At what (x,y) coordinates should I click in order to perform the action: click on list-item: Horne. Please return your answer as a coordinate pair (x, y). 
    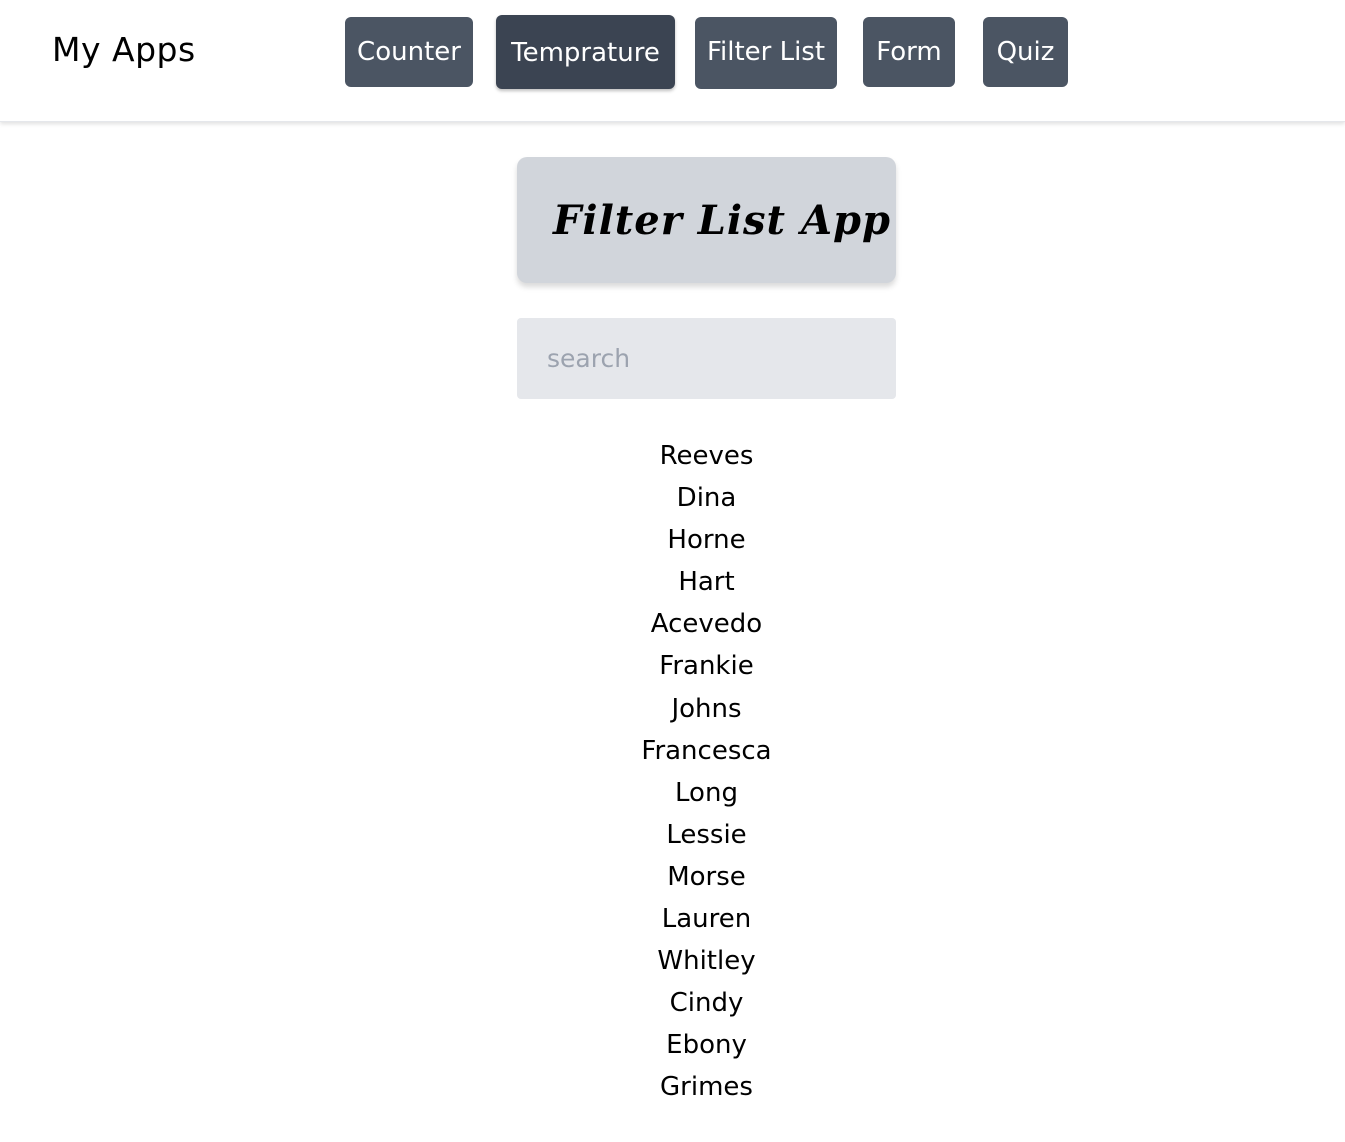
    Looking at the image, I should click on (706, 540).